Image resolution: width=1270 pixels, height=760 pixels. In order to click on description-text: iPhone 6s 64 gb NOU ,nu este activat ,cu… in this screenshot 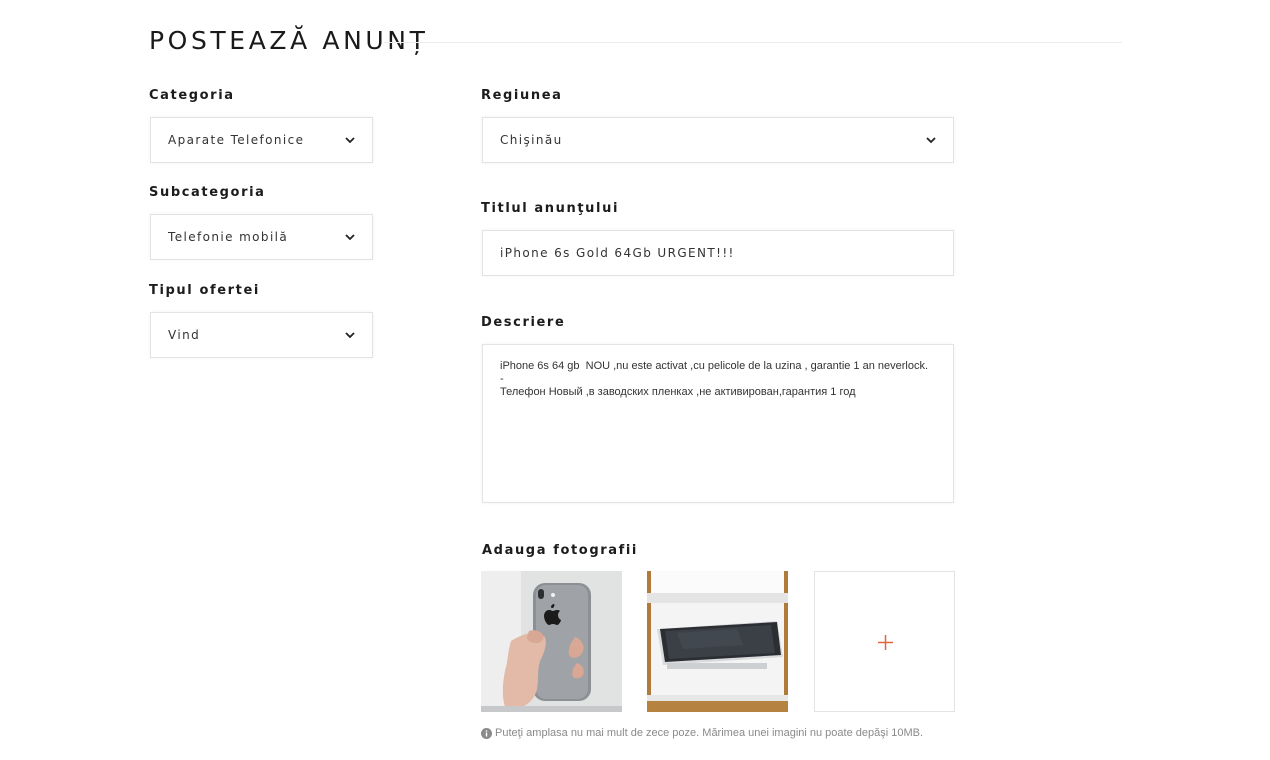, I will do `click(714, 379)`.